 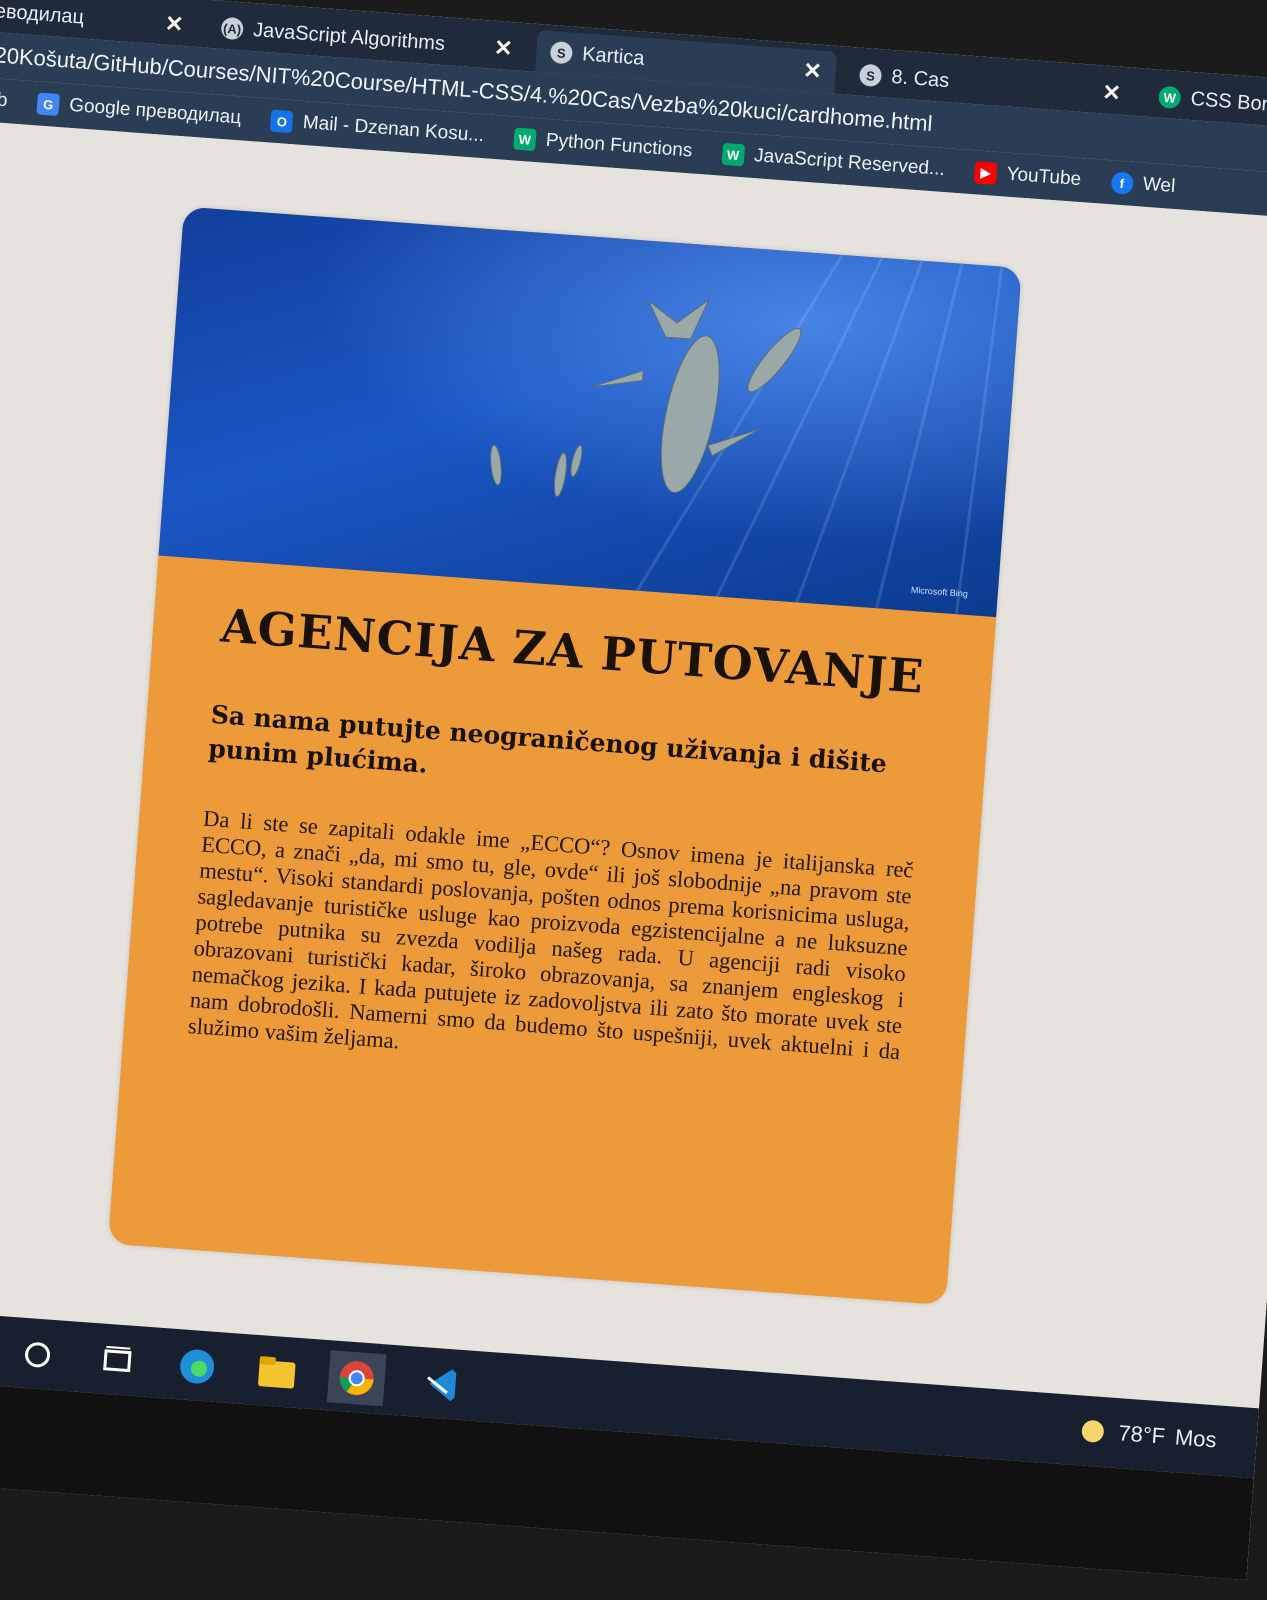 I want to click on weather-extra: Mos, so click(x=1196, y=1438).